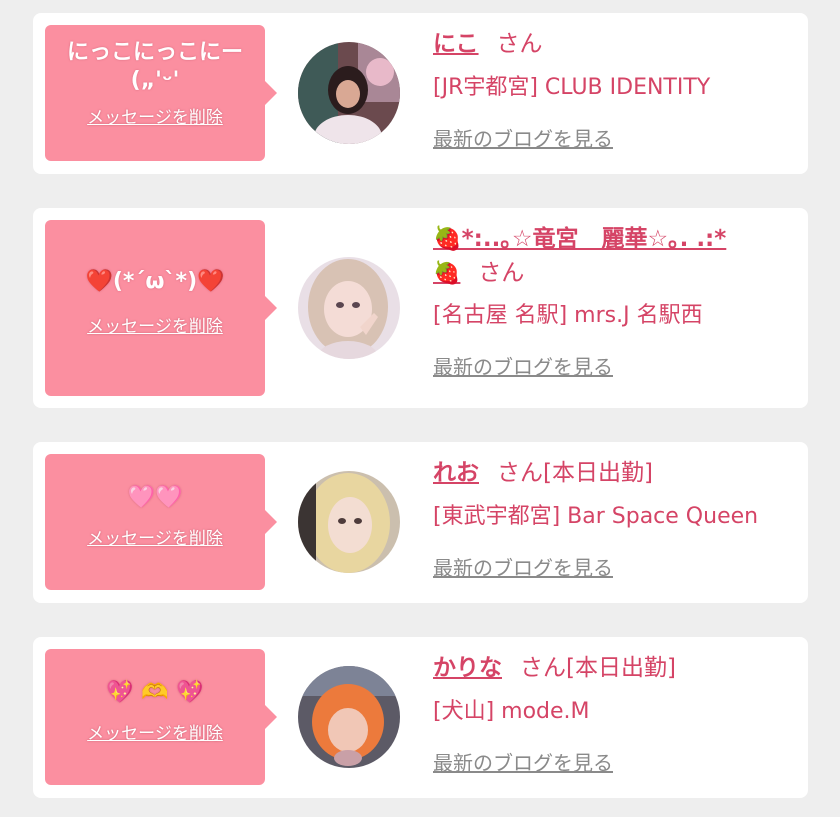 The image size is (840, 817). Describe the element at coordinates (154, 66) in the screenshot. I see `message-text: にっこにっこにー („'ᵕ'` at that location.